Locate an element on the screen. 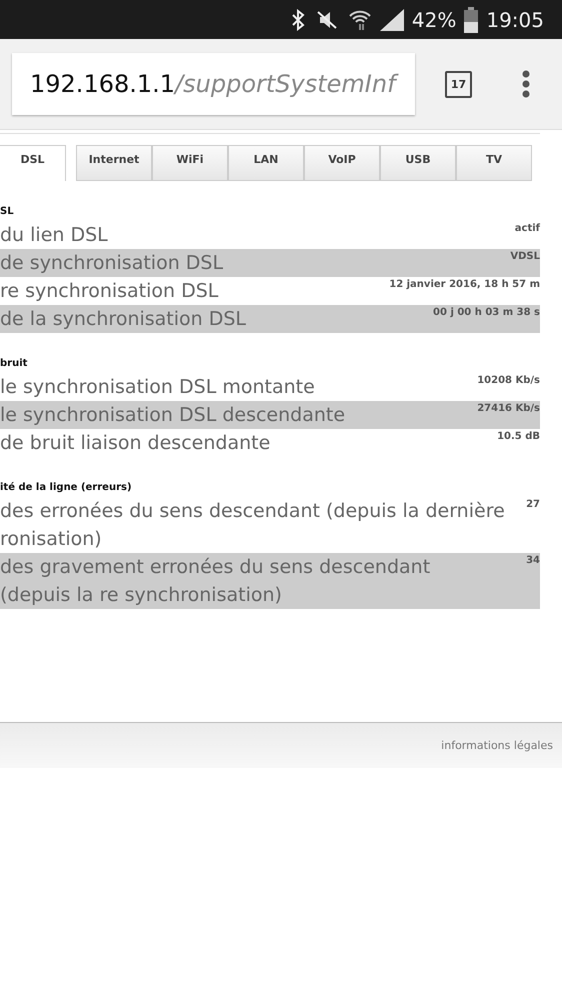 This screenshot has width=562, height=999. row-value: 27416 Kb/s is located at coordinates (508, 408).